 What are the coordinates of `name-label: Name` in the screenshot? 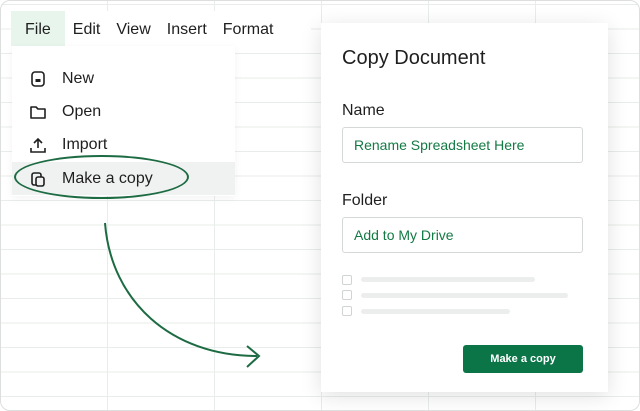 It's located at (363, 110).